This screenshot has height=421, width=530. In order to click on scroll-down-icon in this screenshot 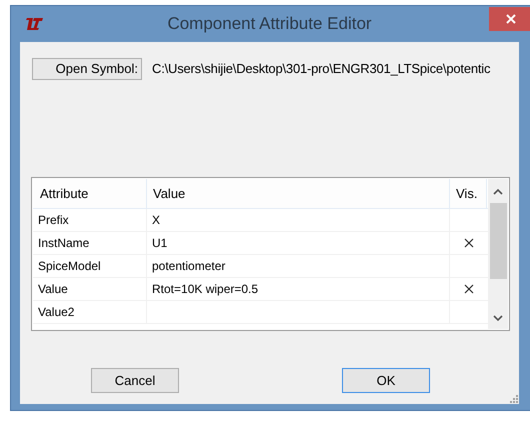, I will do `click(498, 318)`.